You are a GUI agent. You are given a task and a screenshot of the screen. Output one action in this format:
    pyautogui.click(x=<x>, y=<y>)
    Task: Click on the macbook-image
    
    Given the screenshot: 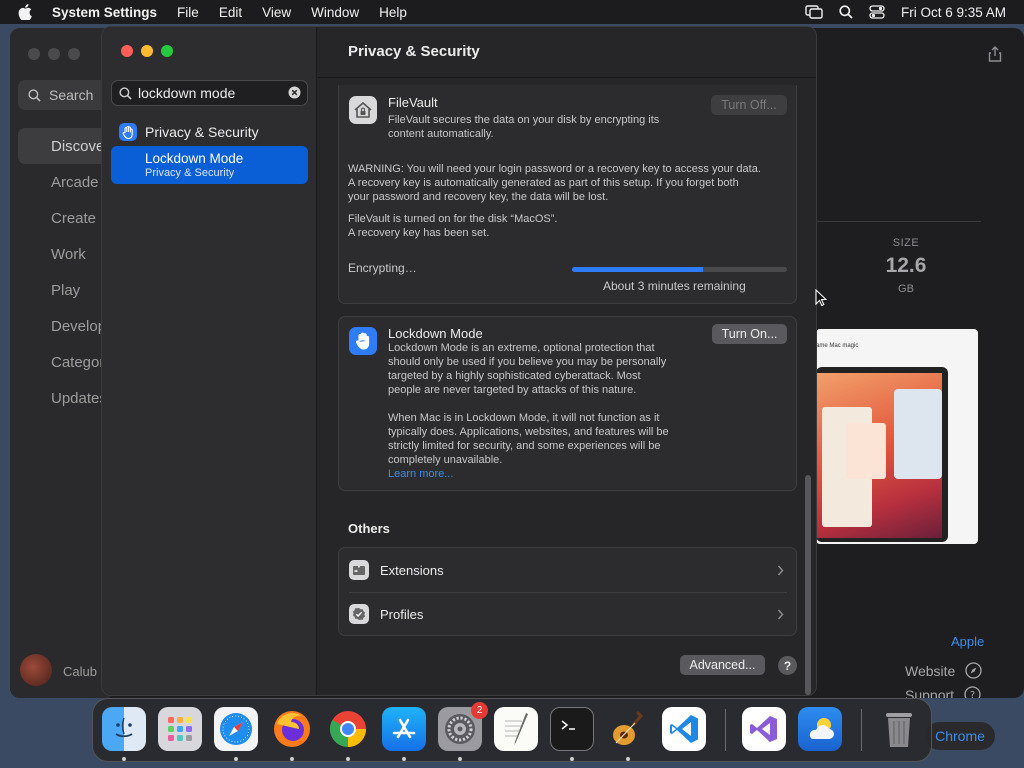 What is the action you would take?
    pyautogui.click(x=882, y=454)
    